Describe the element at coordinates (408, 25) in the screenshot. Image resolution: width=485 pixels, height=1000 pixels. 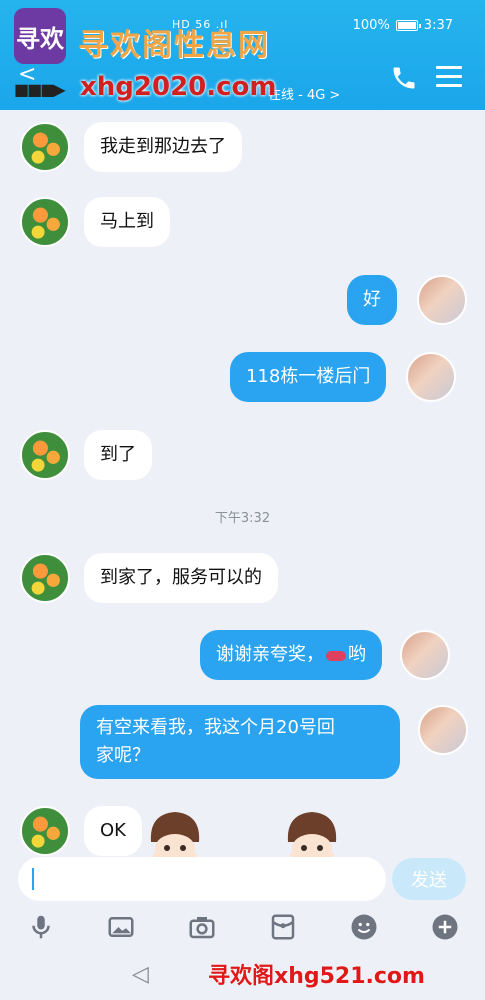
I see `battery-icon` at that location.